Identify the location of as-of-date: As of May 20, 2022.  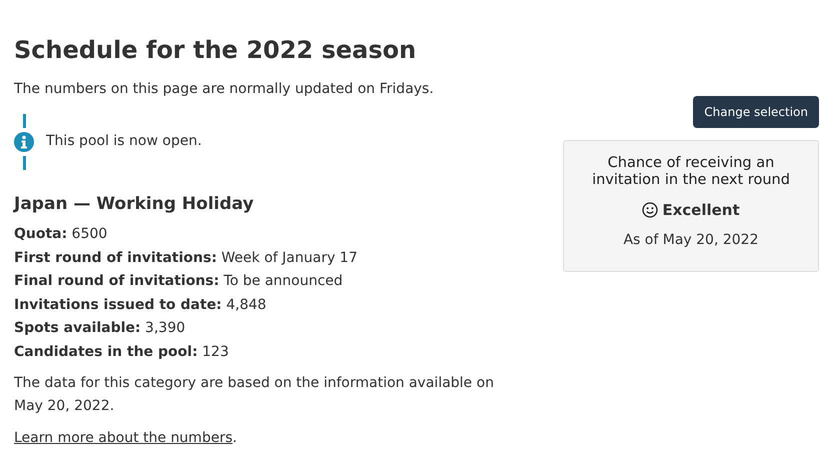
(691, 240).